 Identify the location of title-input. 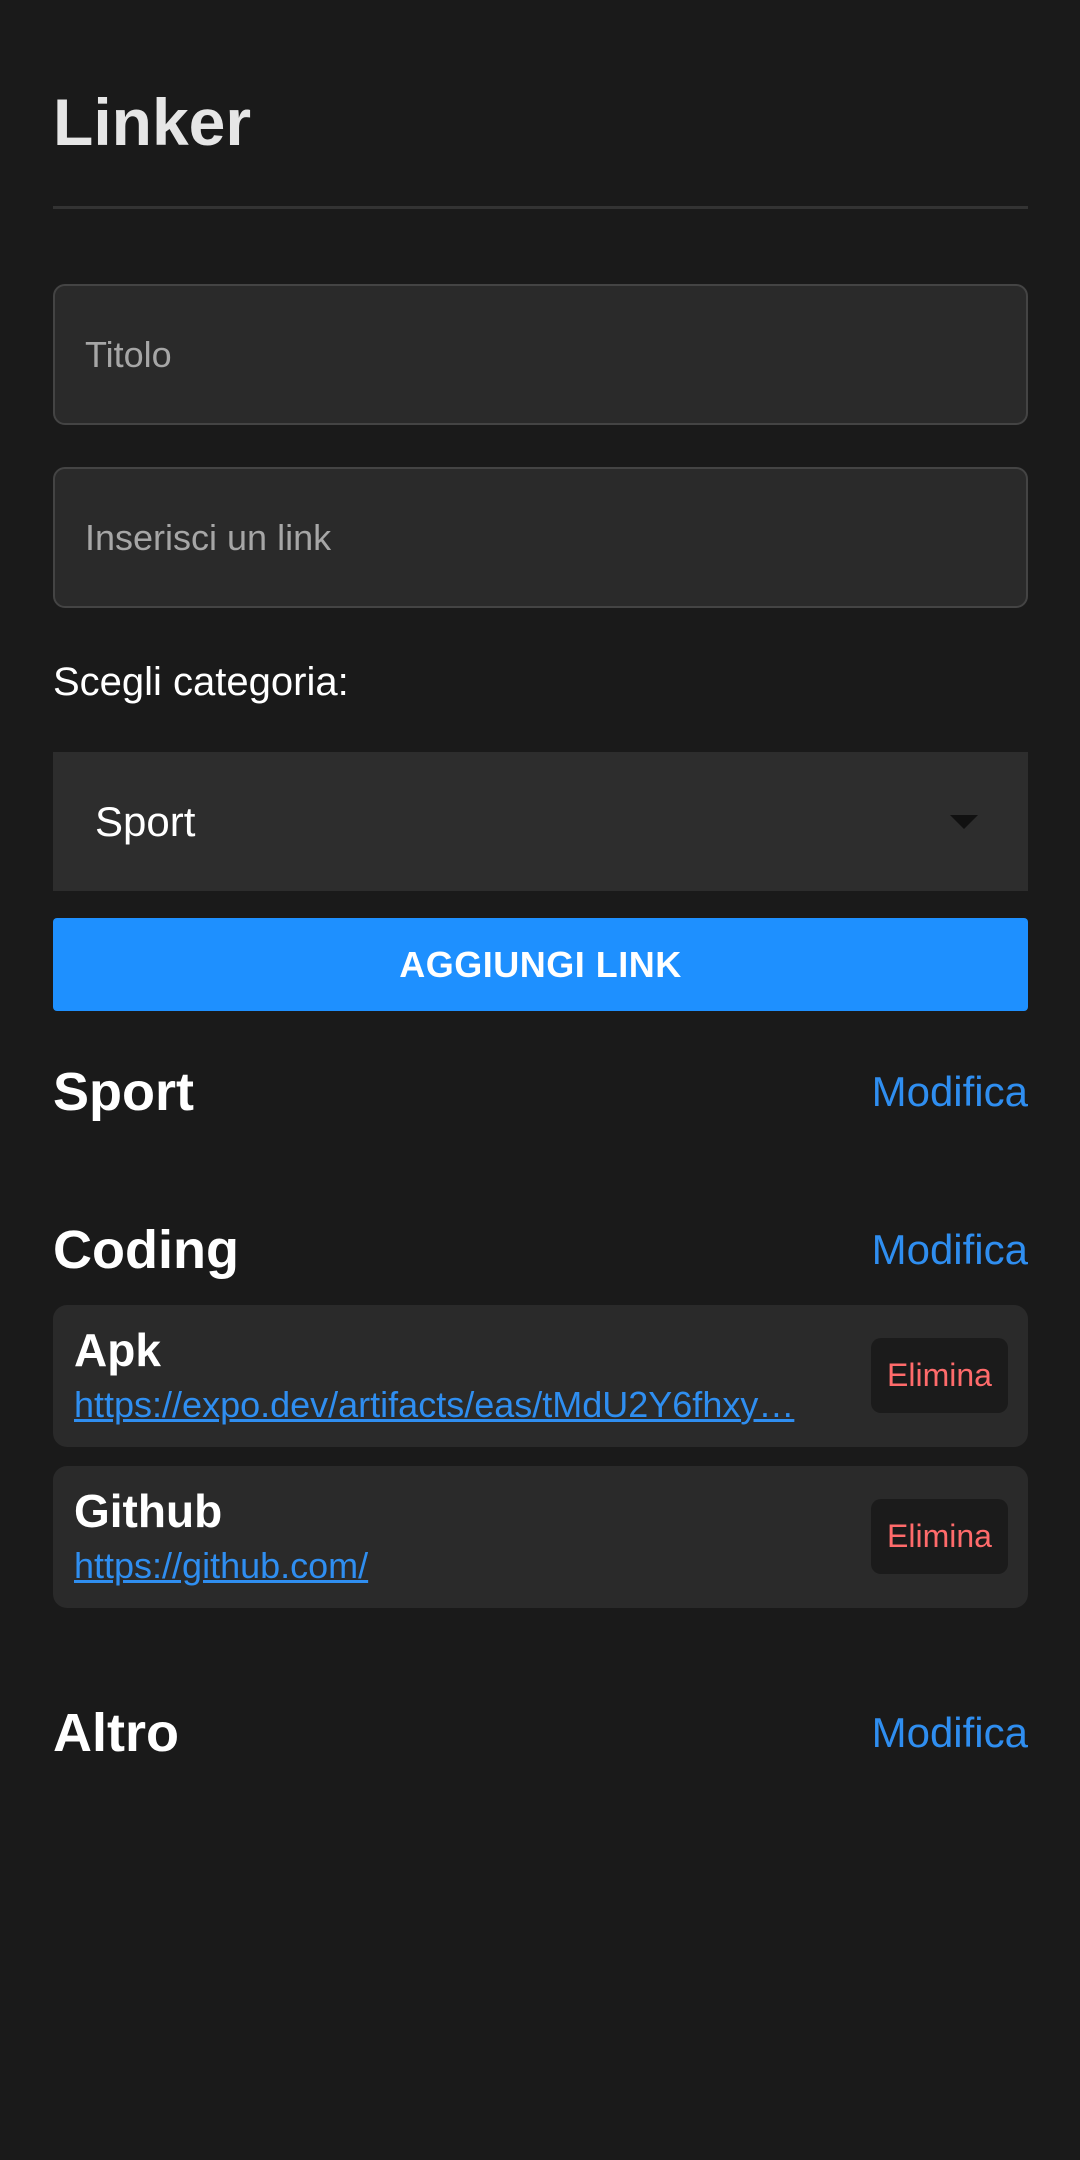
(540, 354).